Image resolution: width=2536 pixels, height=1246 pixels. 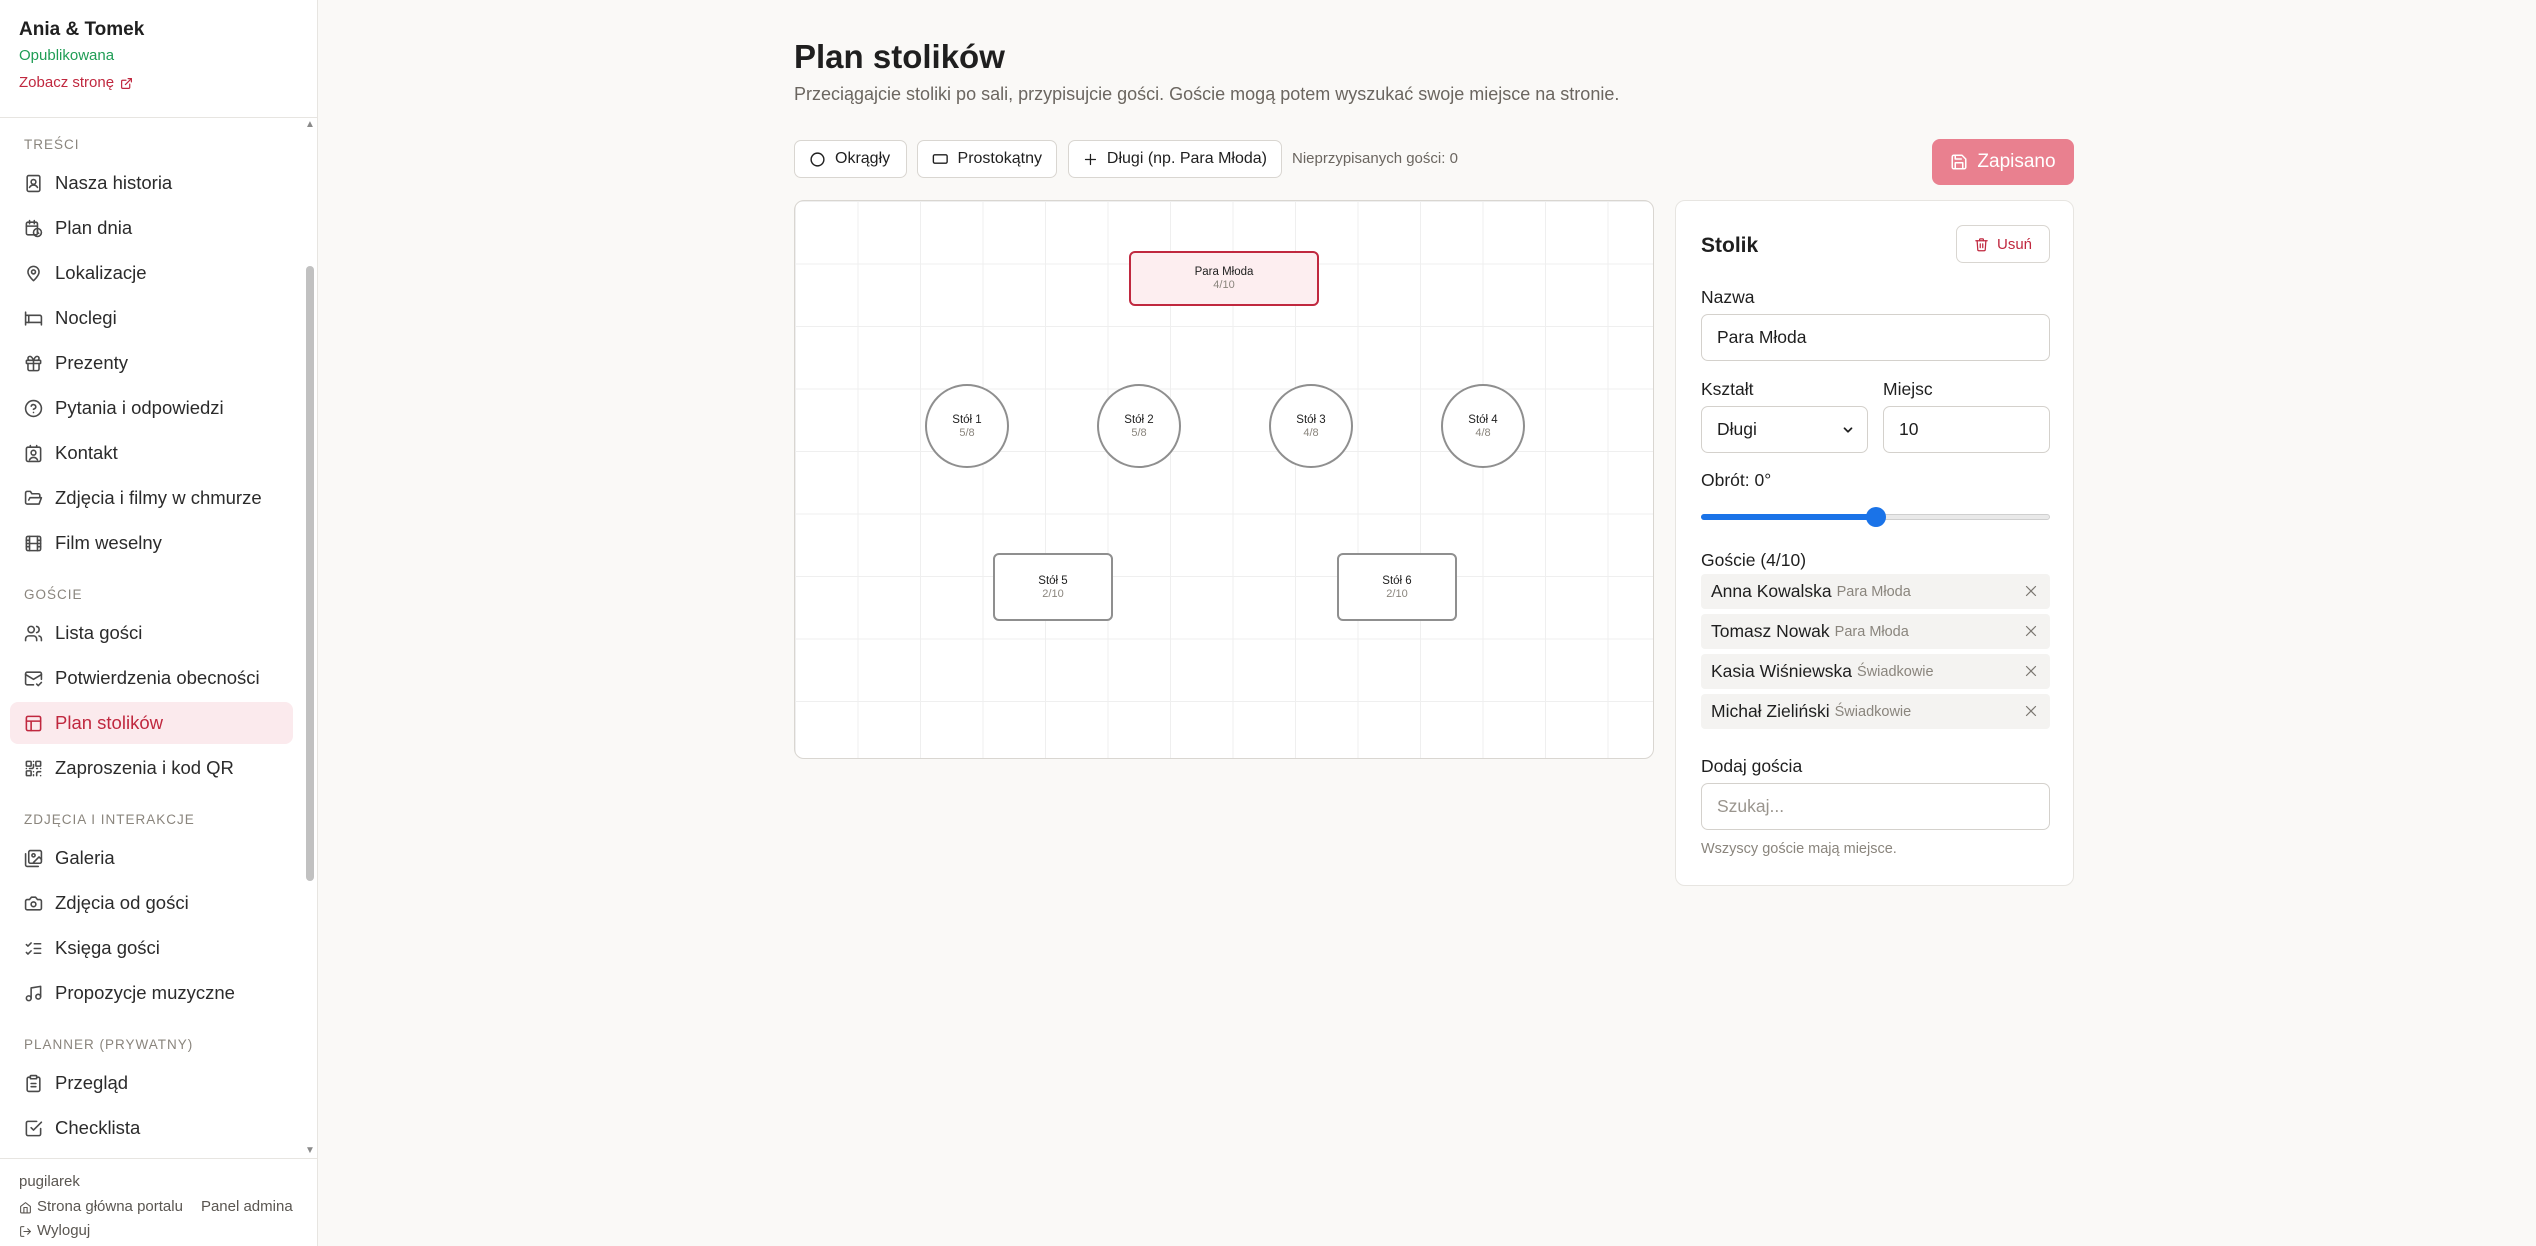 I want to click on sidebar-item-mail-check: Potwierdzenia obecności, so click(x=151, y=678).